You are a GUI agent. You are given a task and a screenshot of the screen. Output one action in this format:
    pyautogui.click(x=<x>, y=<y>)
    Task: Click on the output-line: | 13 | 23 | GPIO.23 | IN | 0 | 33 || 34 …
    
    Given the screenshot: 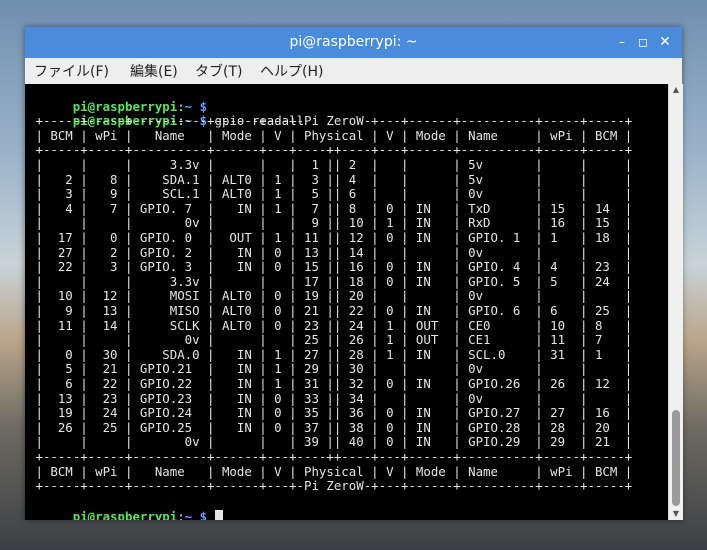 What is the action you would take?
    pyautogui.click(x=330, y=398)
    